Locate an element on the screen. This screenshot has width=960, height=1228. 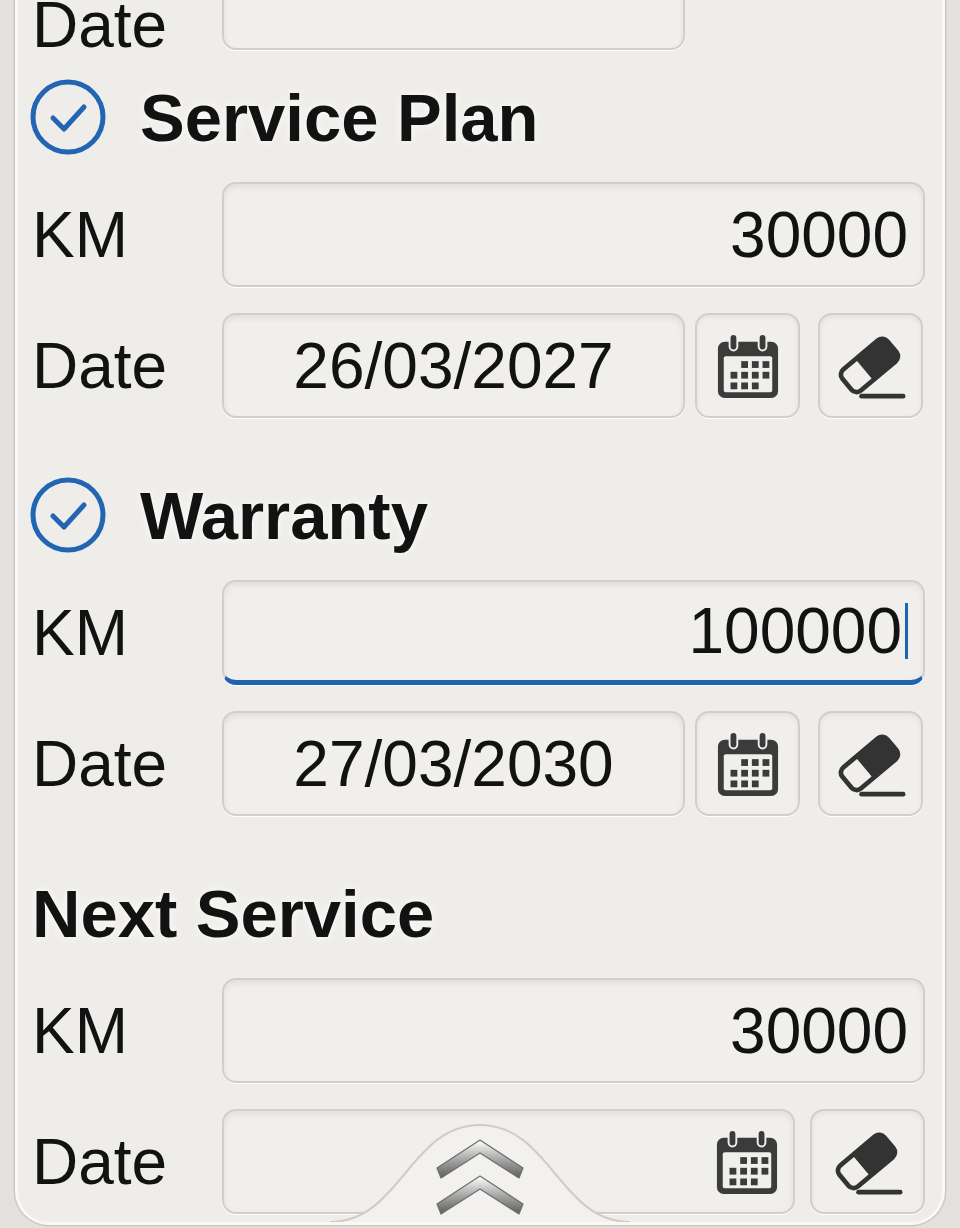
date-field: 27/03/2030 is located at coordinates (453, 763).